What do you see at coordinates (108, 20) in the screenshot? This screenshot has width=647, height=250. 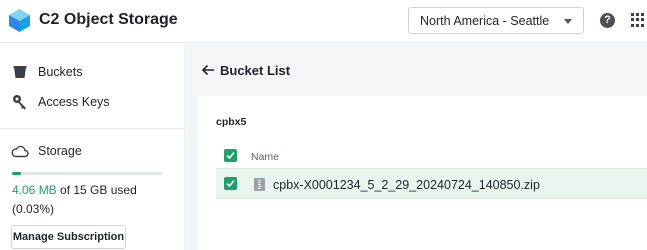 I see `app-title: C2 Object Storage` at bounding box center [108, 20].